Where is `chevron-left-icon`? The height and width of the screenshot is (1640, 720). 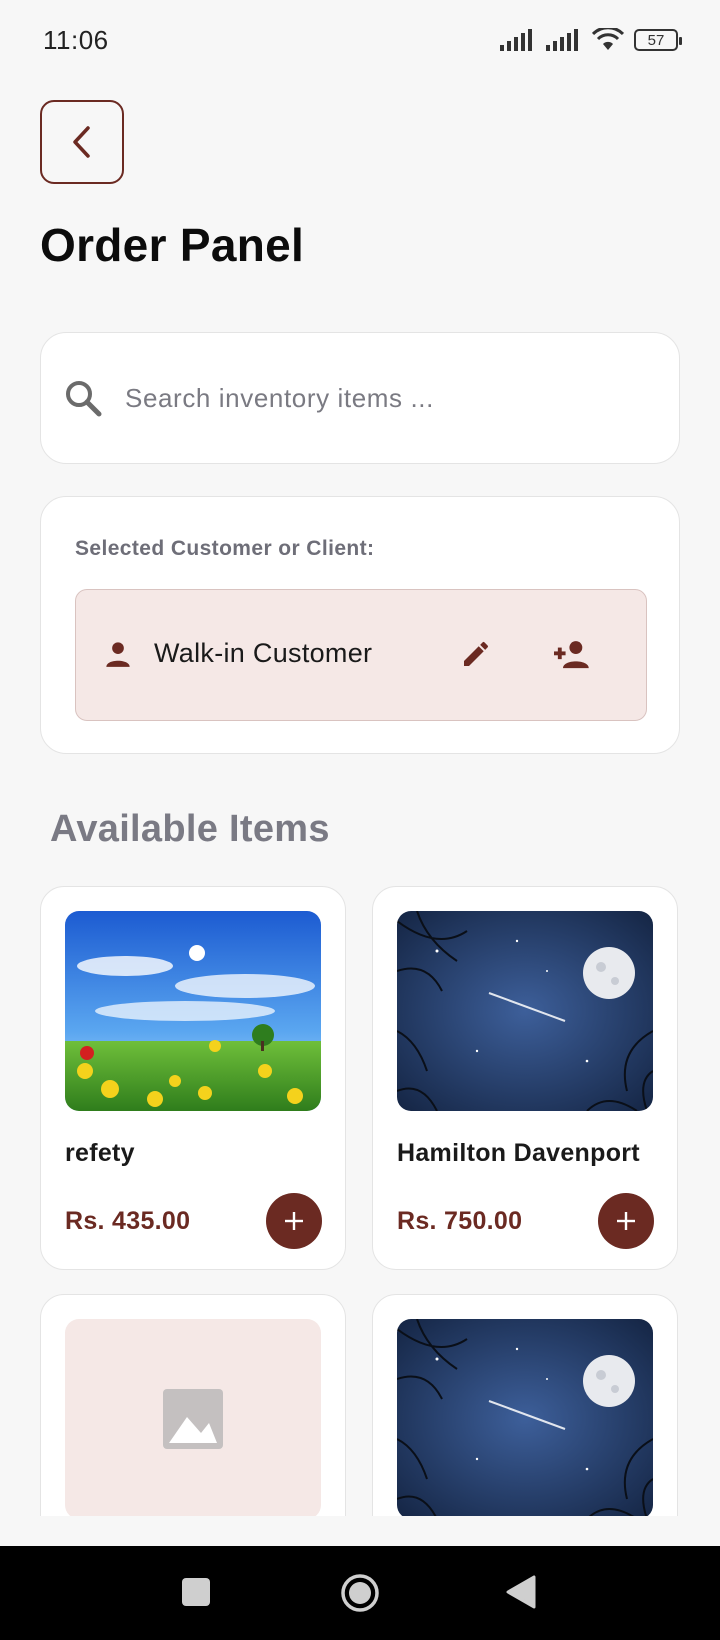
chevron-left-icon is located at coordinates (81, 142).